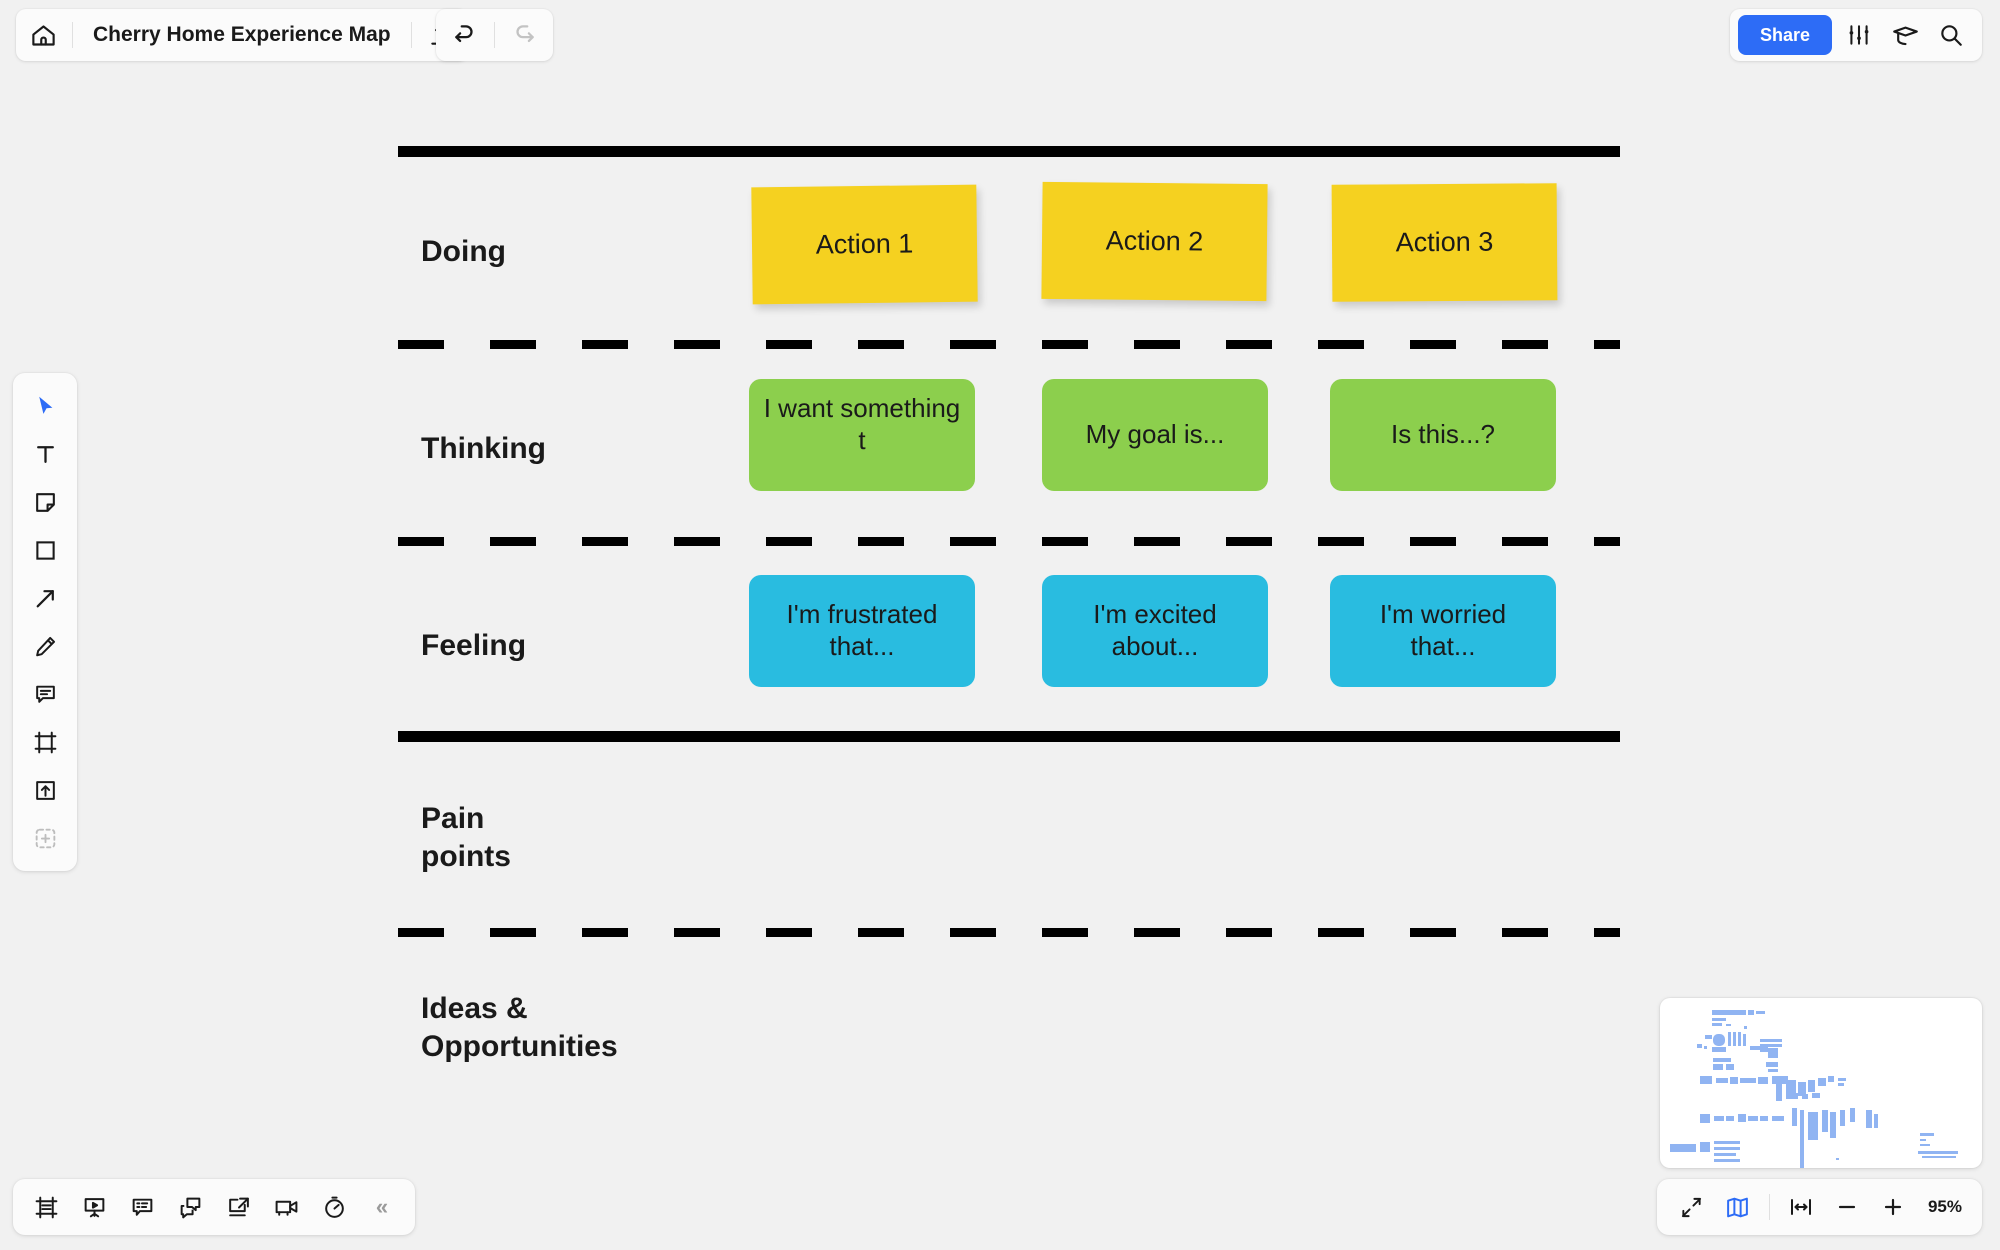 The width and height of the screenshot is (2000, 1250). I want to click on comments-icon, so click(142, 1207).